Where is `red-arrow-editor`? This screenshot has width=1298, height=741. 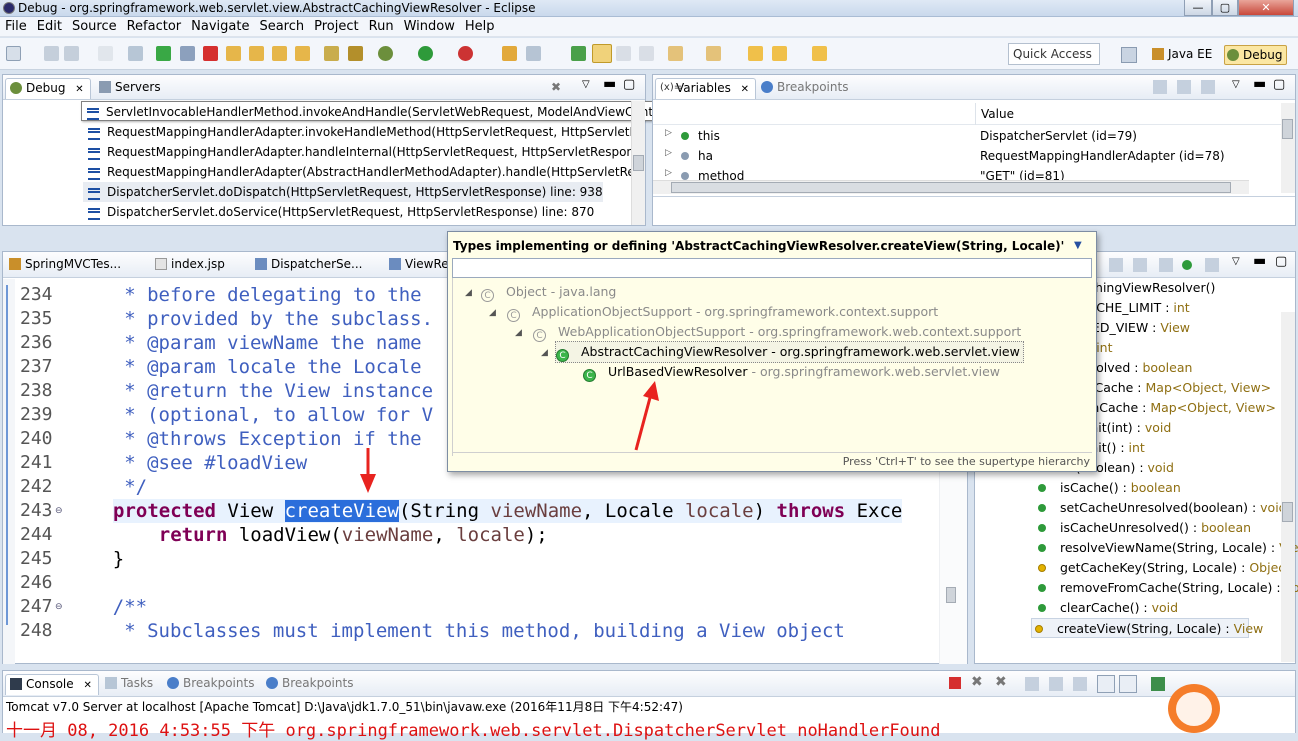
red-arrow-editor is located at coordinates (368, 470).